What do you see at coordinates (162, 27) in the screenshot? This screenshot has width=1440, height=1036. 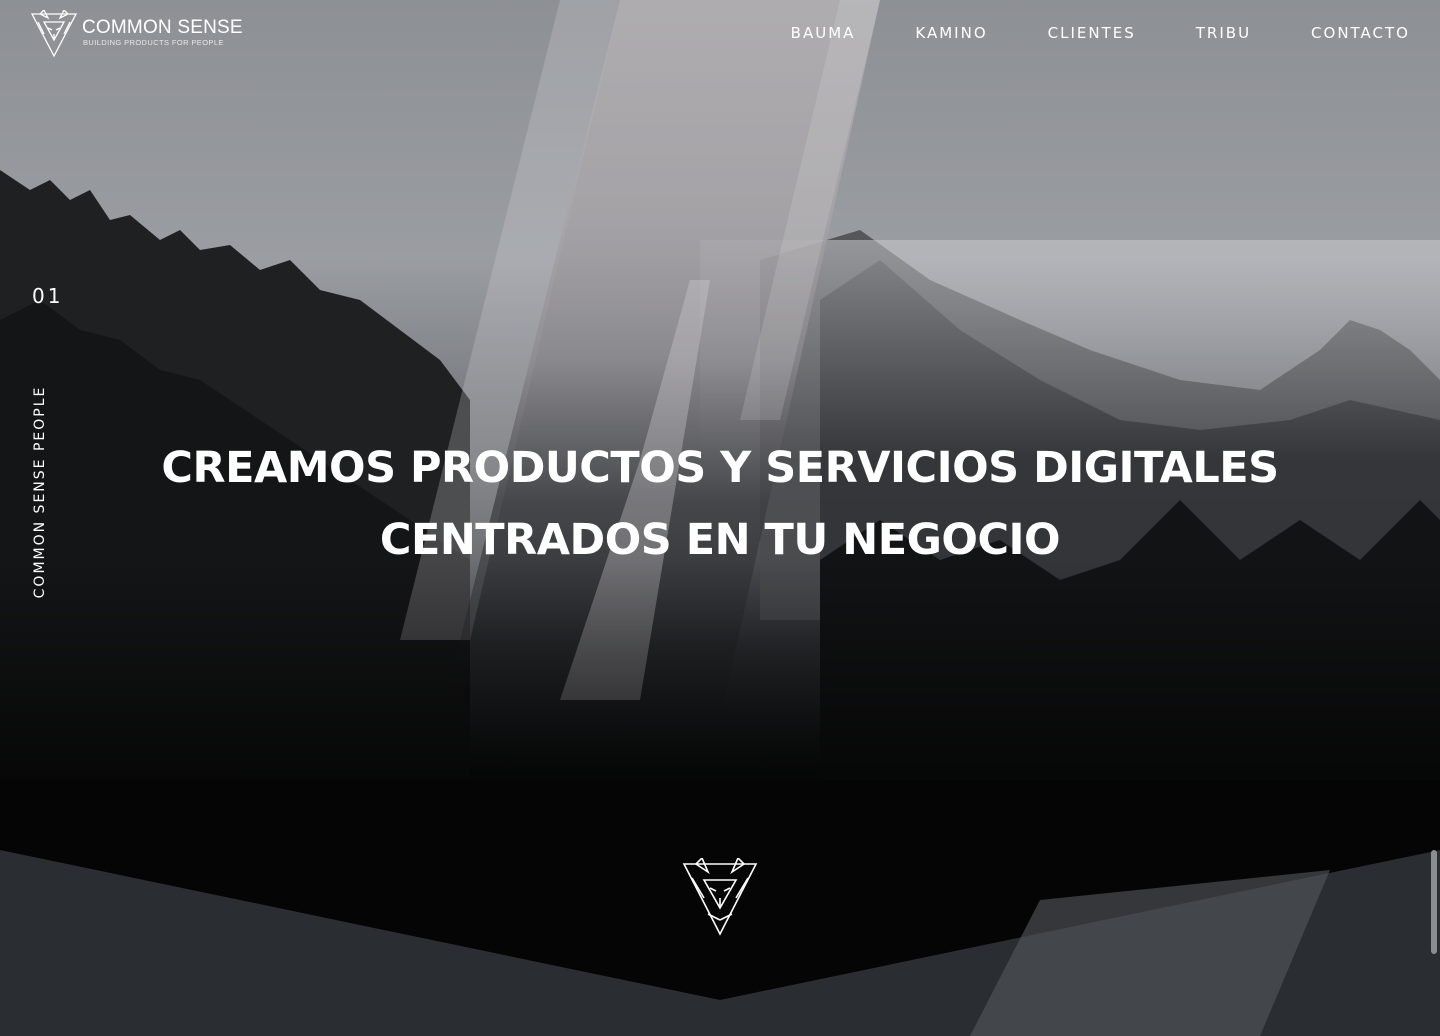 I see `logo-name: COMMON SENSE` at bounding box center [162, 27].